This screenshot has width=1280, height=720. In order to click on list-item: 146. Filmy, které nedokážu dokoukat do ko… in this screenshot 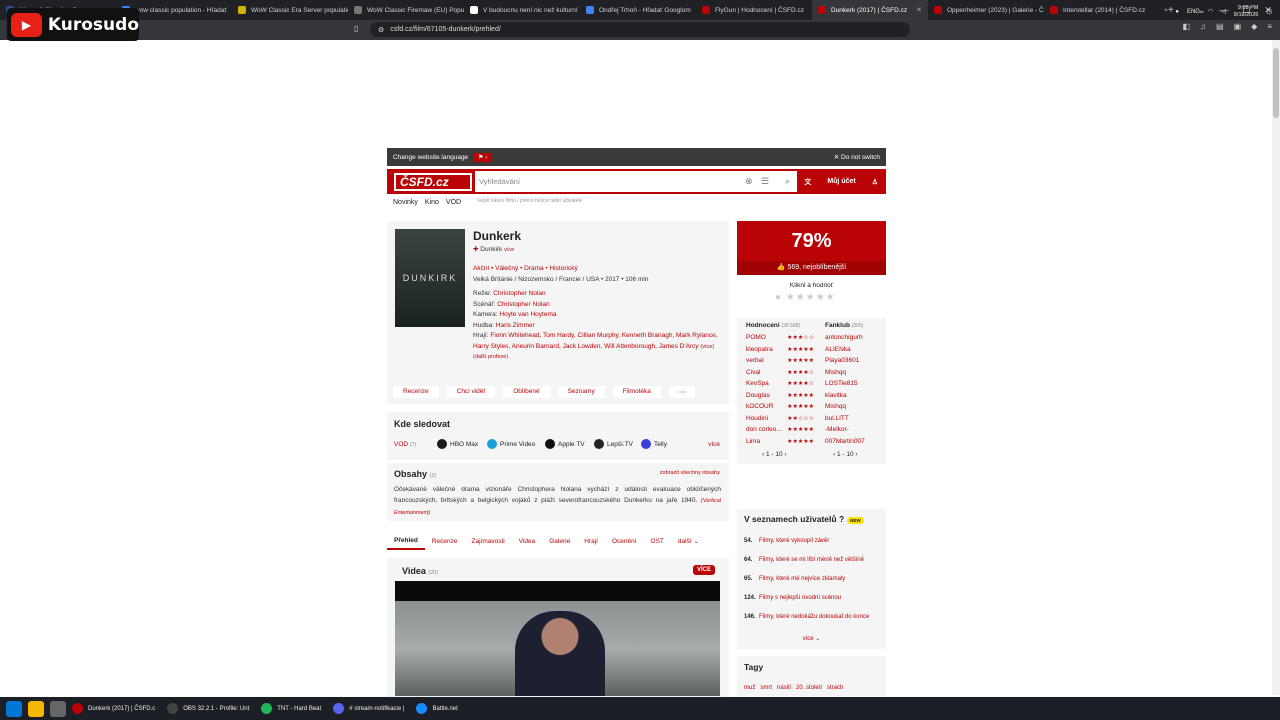, I will do `click(813, 617)`.